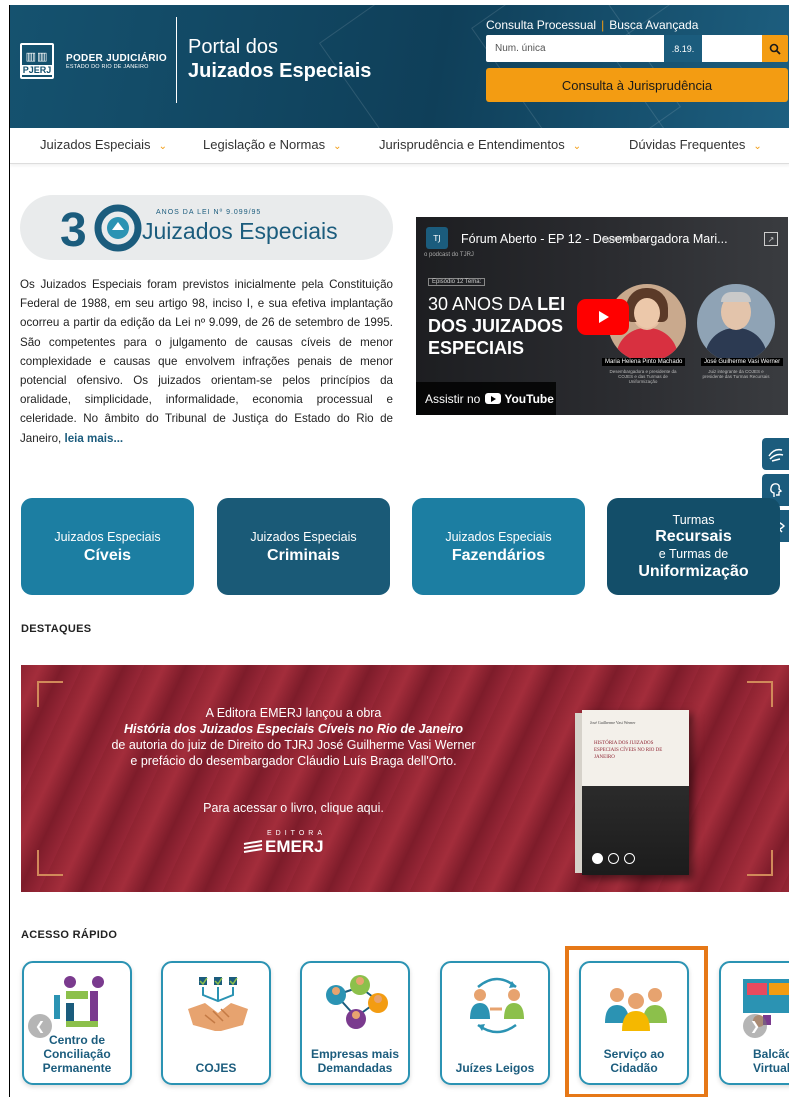 The width and height of the screenshot is (789, 1097). I want to click on org-state: ESTADO DO RIO DE JANEIRO, so click(107, 66).